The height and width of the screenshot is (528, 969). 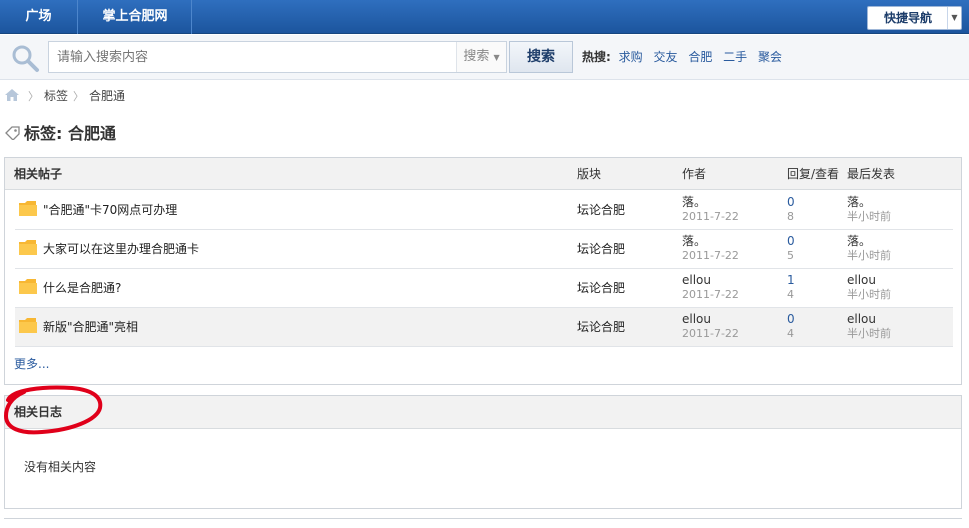 What do you see at coordinates (56, 96) in the screenshot?
I see `breadcrumb-tags: 标签` at bounding box center [56, 96].